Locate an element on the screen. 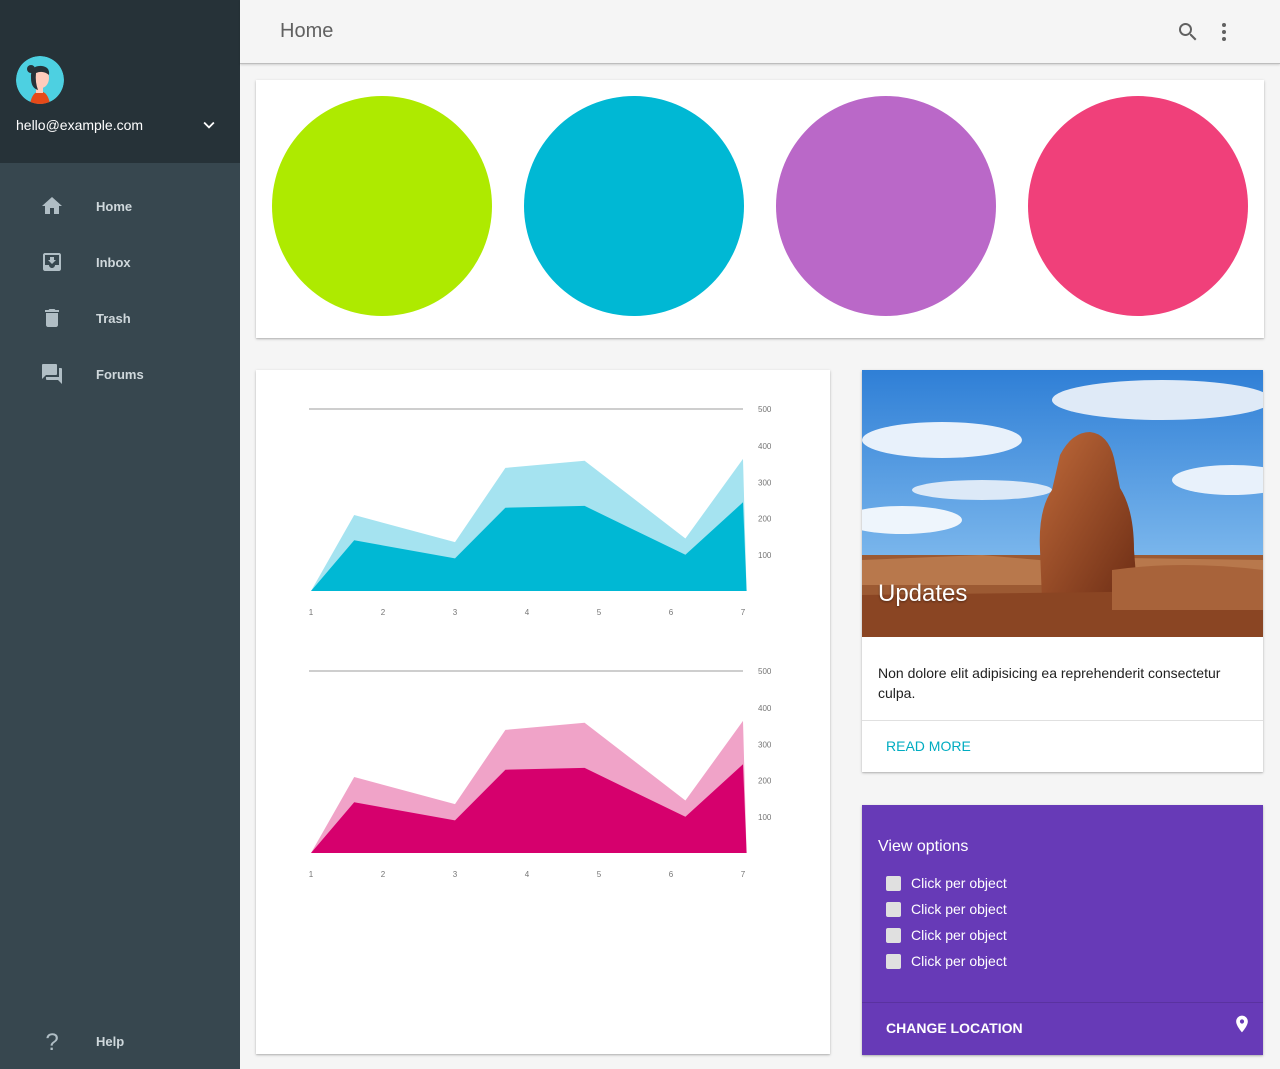  nav-item-label: Help is located at coordinates (110, 1041).